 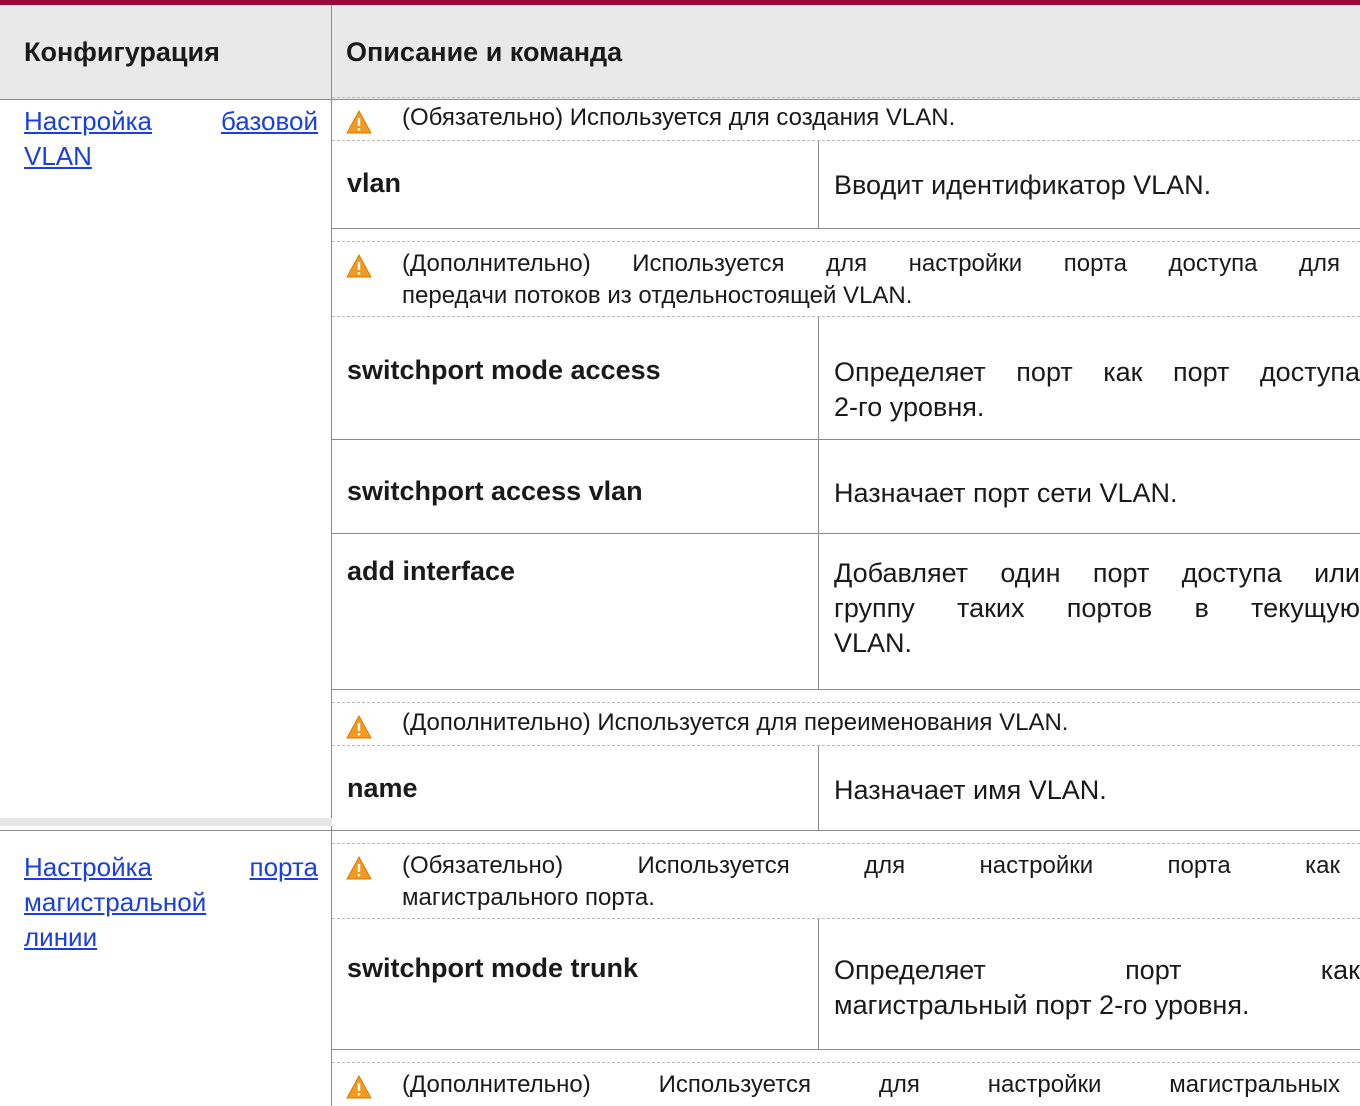 I want to click on command-desc: 2-го уровня., so click(x=909, y=407).